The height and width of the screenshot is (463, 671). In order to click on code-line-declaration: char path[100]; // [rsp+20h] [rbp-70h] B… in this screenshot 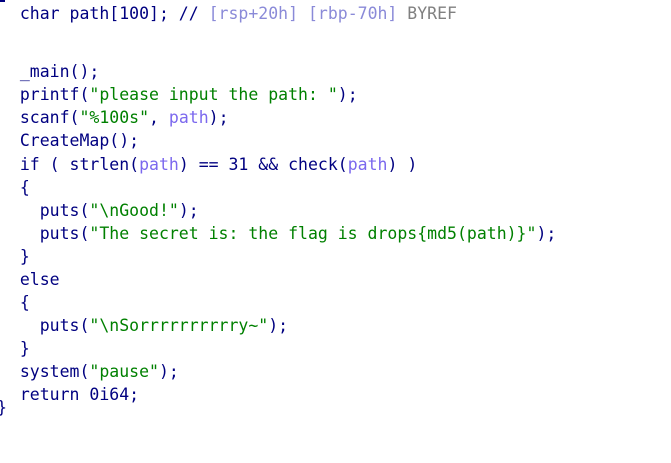, I will do `click(228, 13)`.